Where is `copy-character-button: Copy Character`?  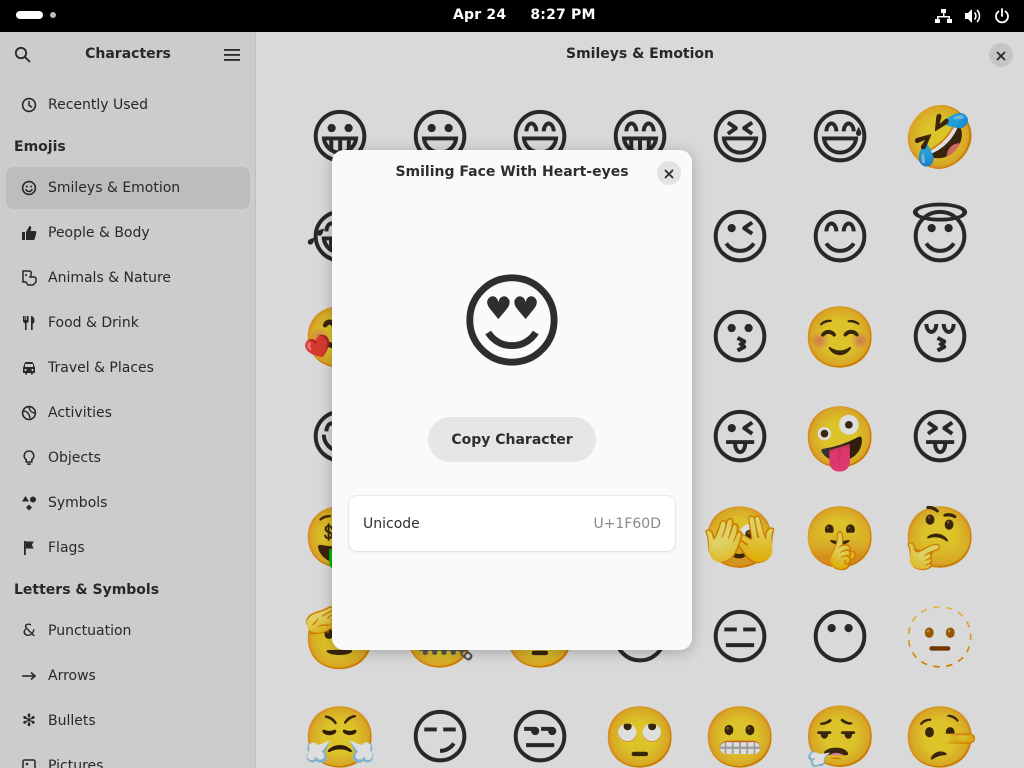
copy-character-button: Copy Character is located at coordinates (512, 439).